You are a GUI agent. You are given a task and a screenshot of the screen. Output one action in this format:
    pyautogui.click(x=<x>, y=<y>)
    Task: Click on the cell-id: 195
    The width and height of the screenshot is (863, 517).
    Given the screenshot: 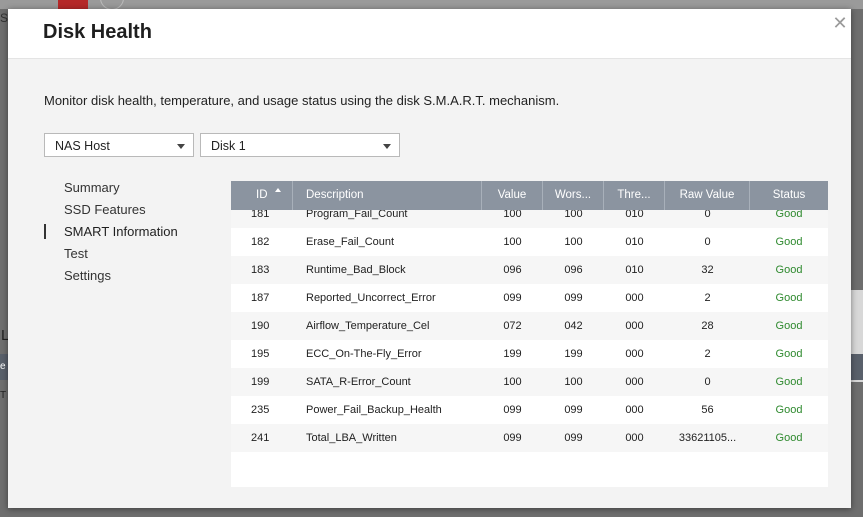 What is the action you would take?
    pyautogui.click(x=260, y=354)
    